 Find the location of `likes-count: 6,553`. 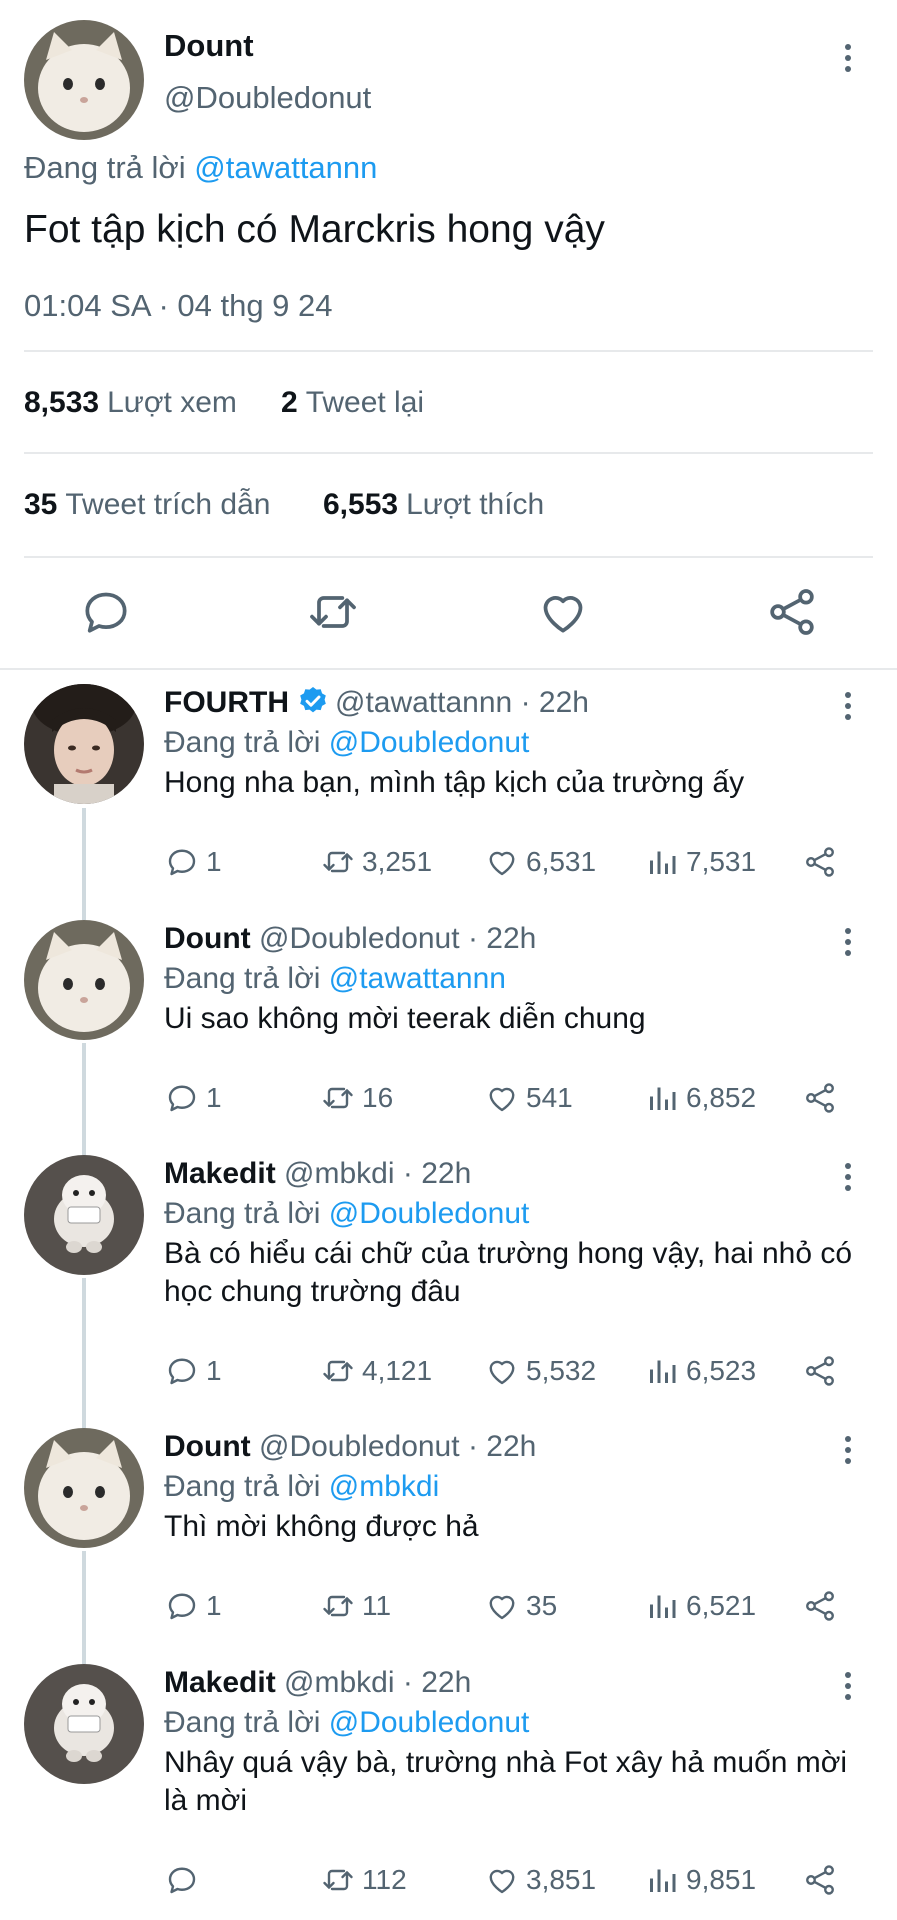

likes-count: 6,553 is located at coordinates (361, 504).